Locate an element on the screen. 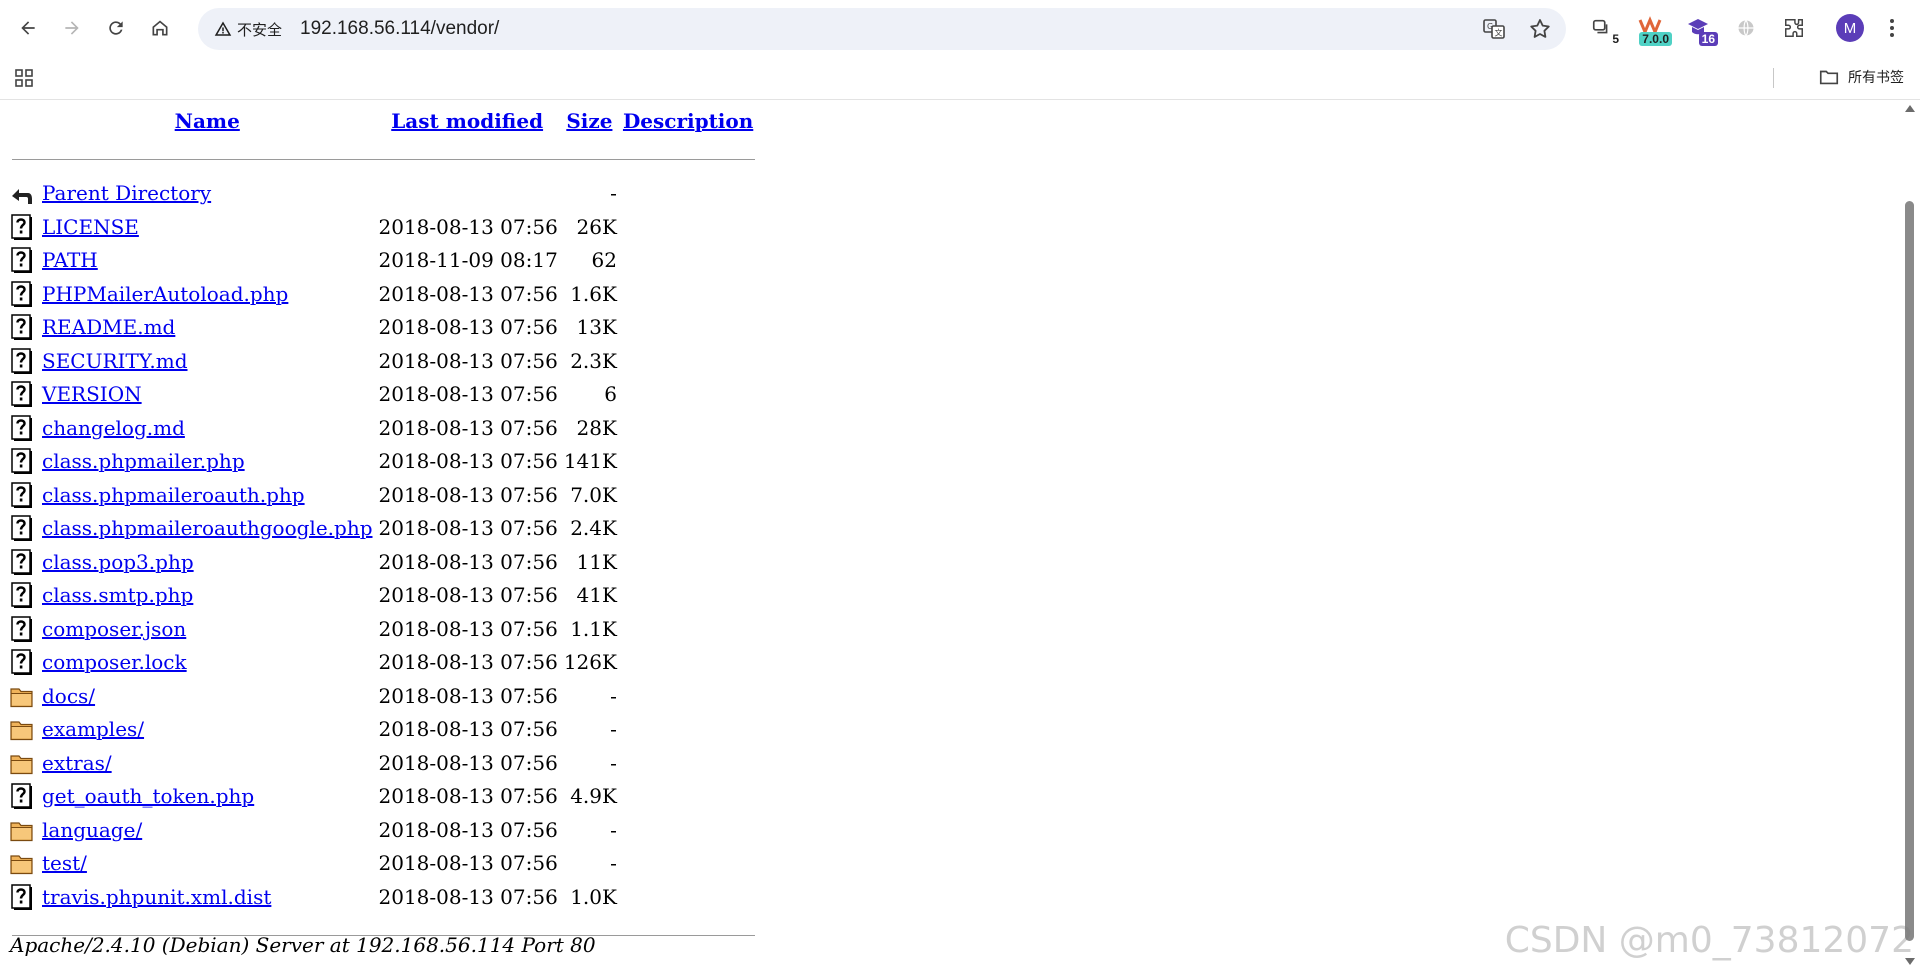 This screenshot has height=969, width=1920. more-menu-icon is located at coordinates (1892, 28).